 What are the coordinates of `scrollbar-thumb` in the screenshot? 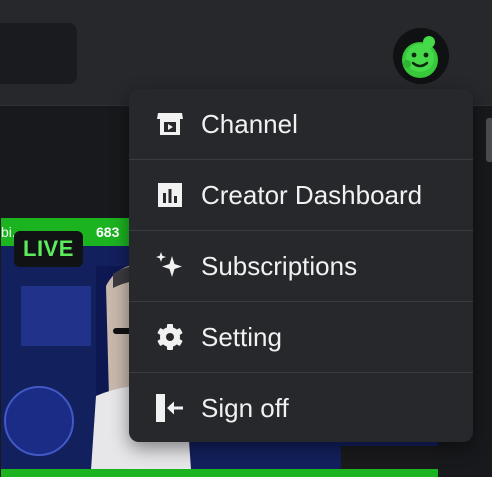 It's located at (489, 140).